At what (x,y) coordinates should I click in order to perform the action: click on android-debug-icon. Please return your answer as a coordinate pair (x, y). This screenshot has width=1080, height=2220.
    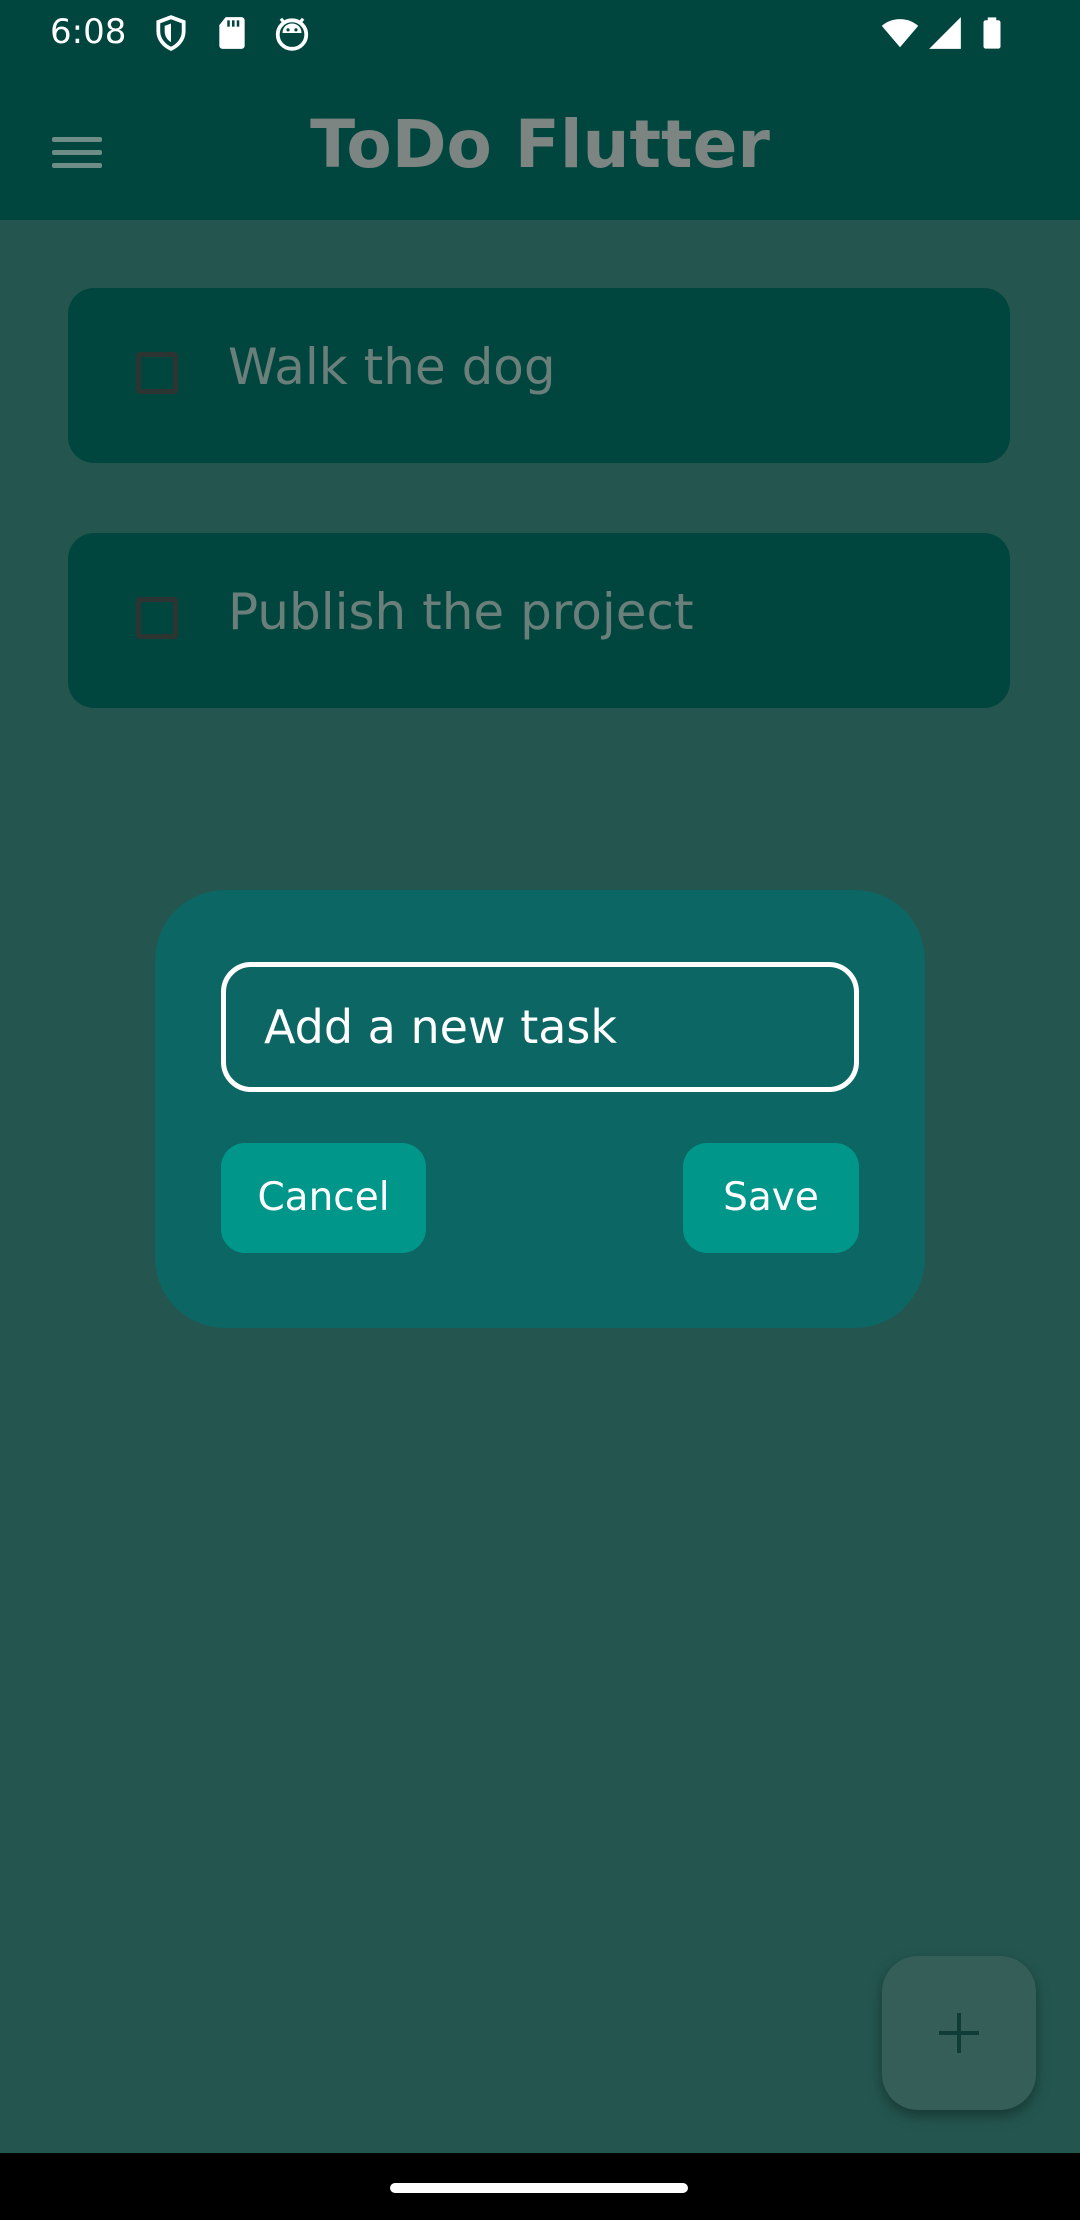
    Looking at the image, I should click on (292, 34).